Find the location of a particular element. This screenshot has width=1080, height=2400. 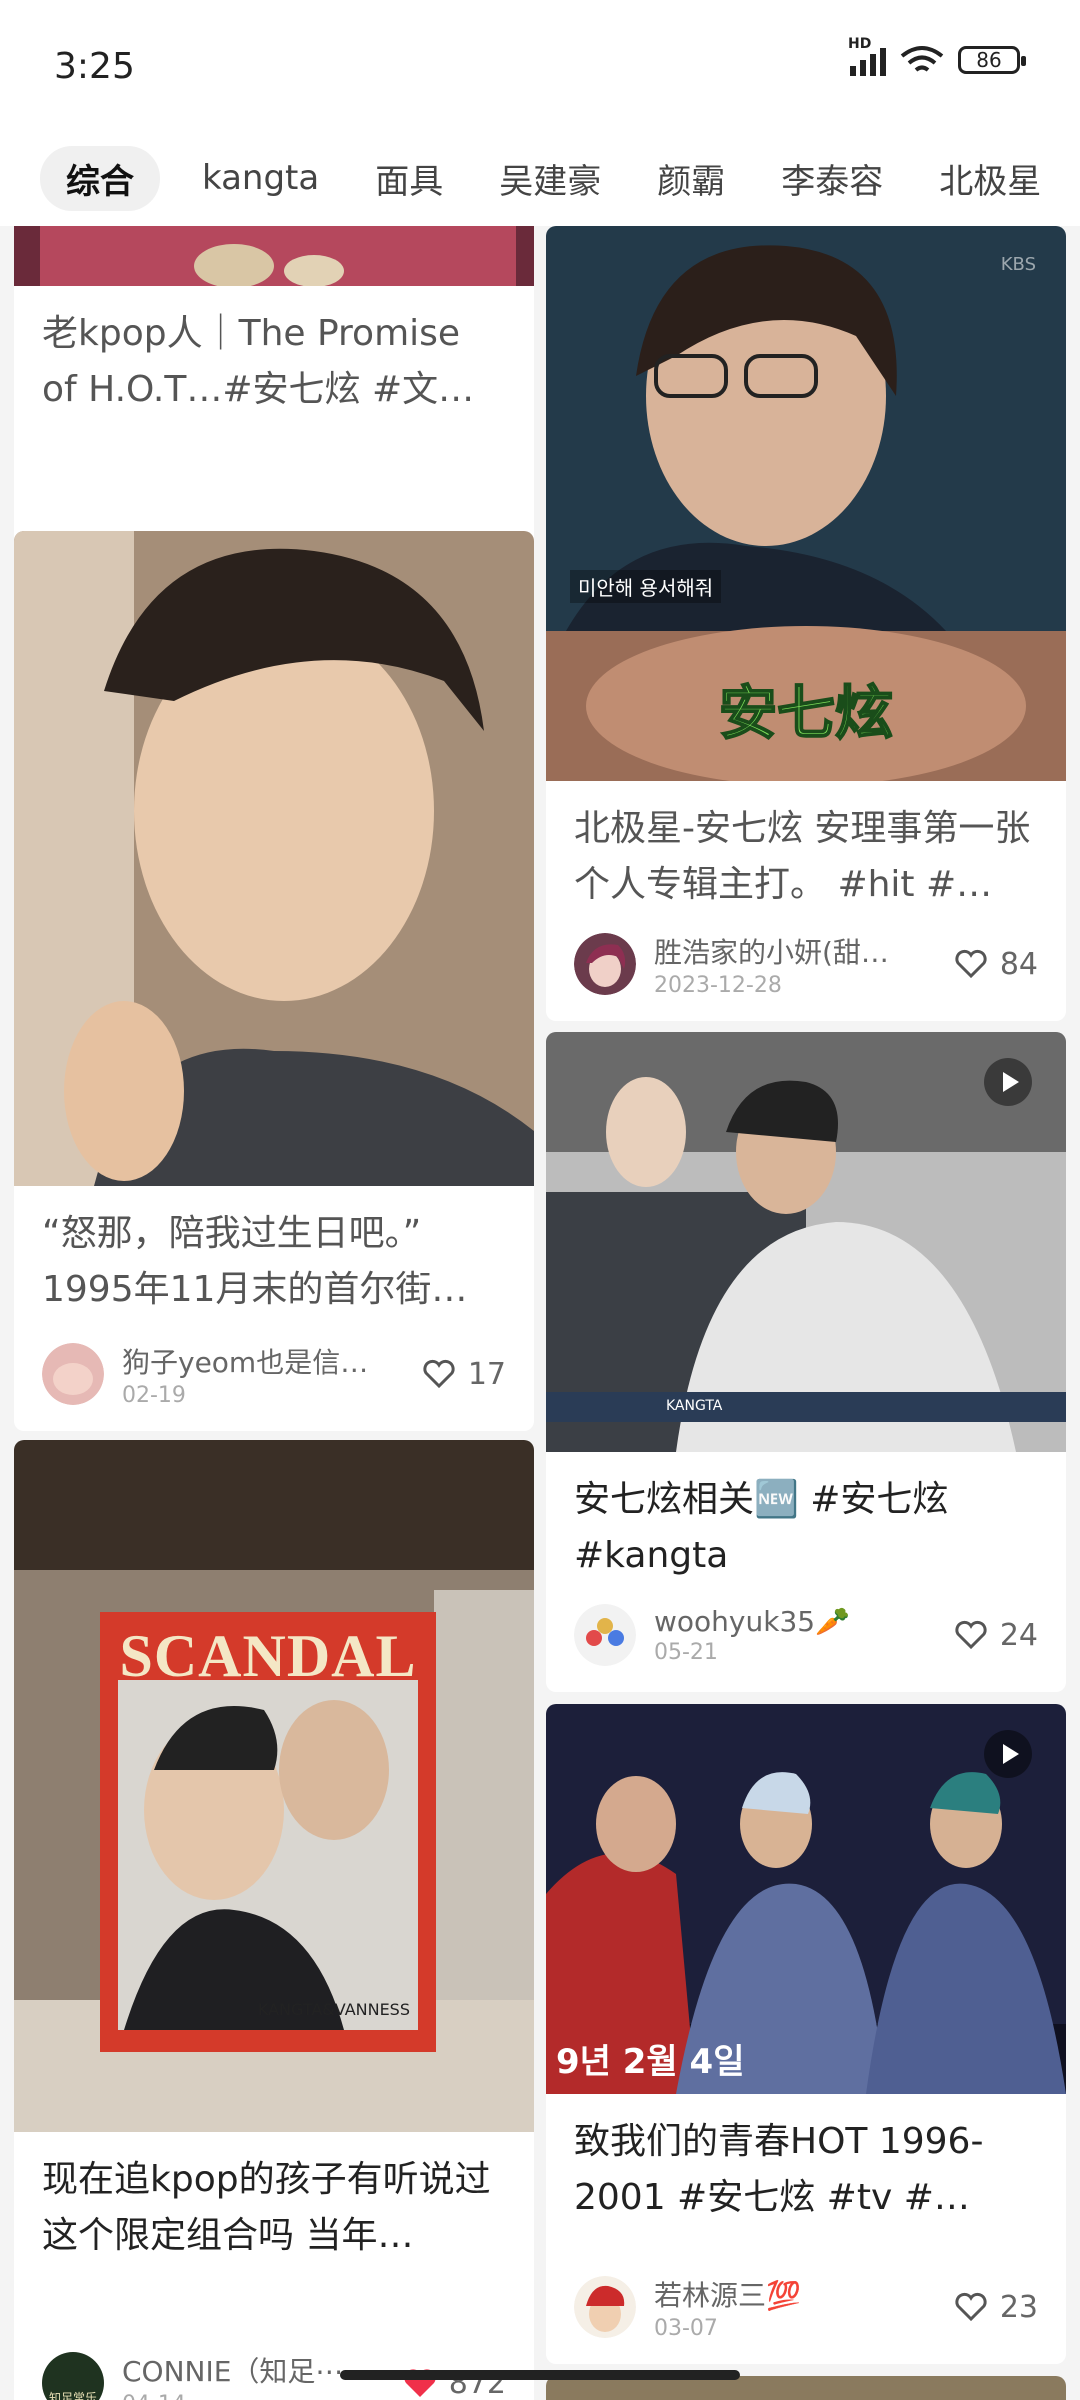

category-tabs: 综合 kangta 面具 吴建豪 颜霸 李泰容 北极星 is located at coordinates (540, 178).